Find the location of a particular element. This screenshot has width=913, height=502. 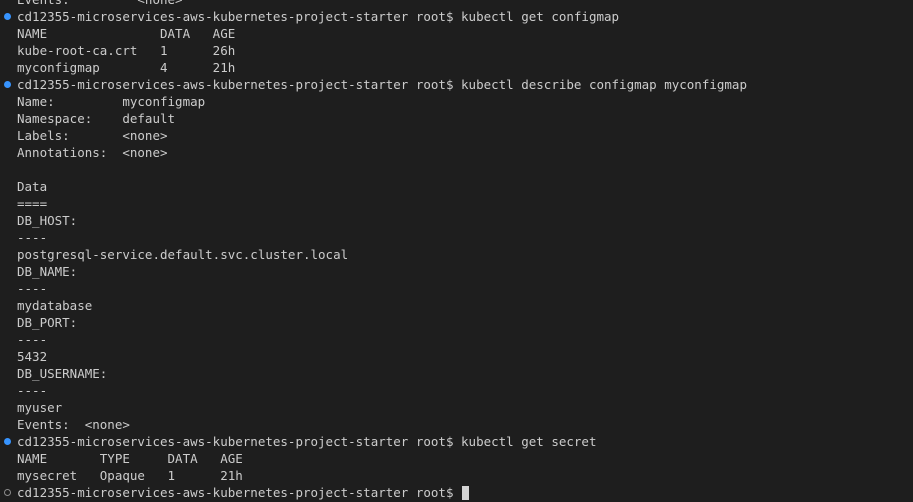

line-text: Namespace: default is located at coordinates (96, 118).